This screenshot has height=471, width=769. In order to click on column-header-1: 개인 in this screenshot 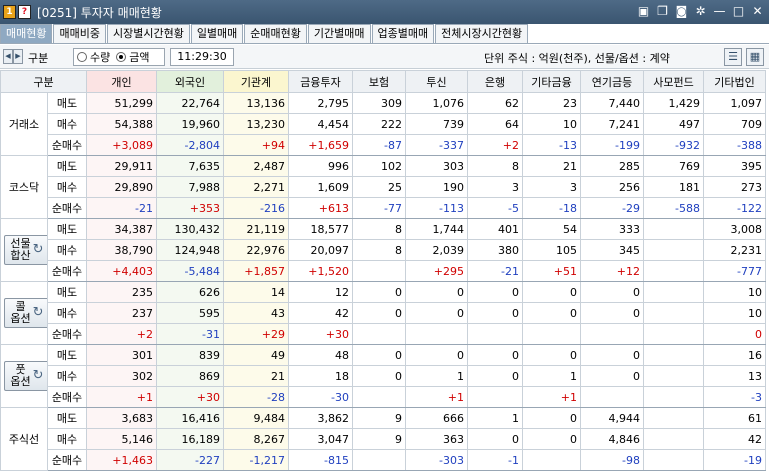, I will do `click(121, 81)`.